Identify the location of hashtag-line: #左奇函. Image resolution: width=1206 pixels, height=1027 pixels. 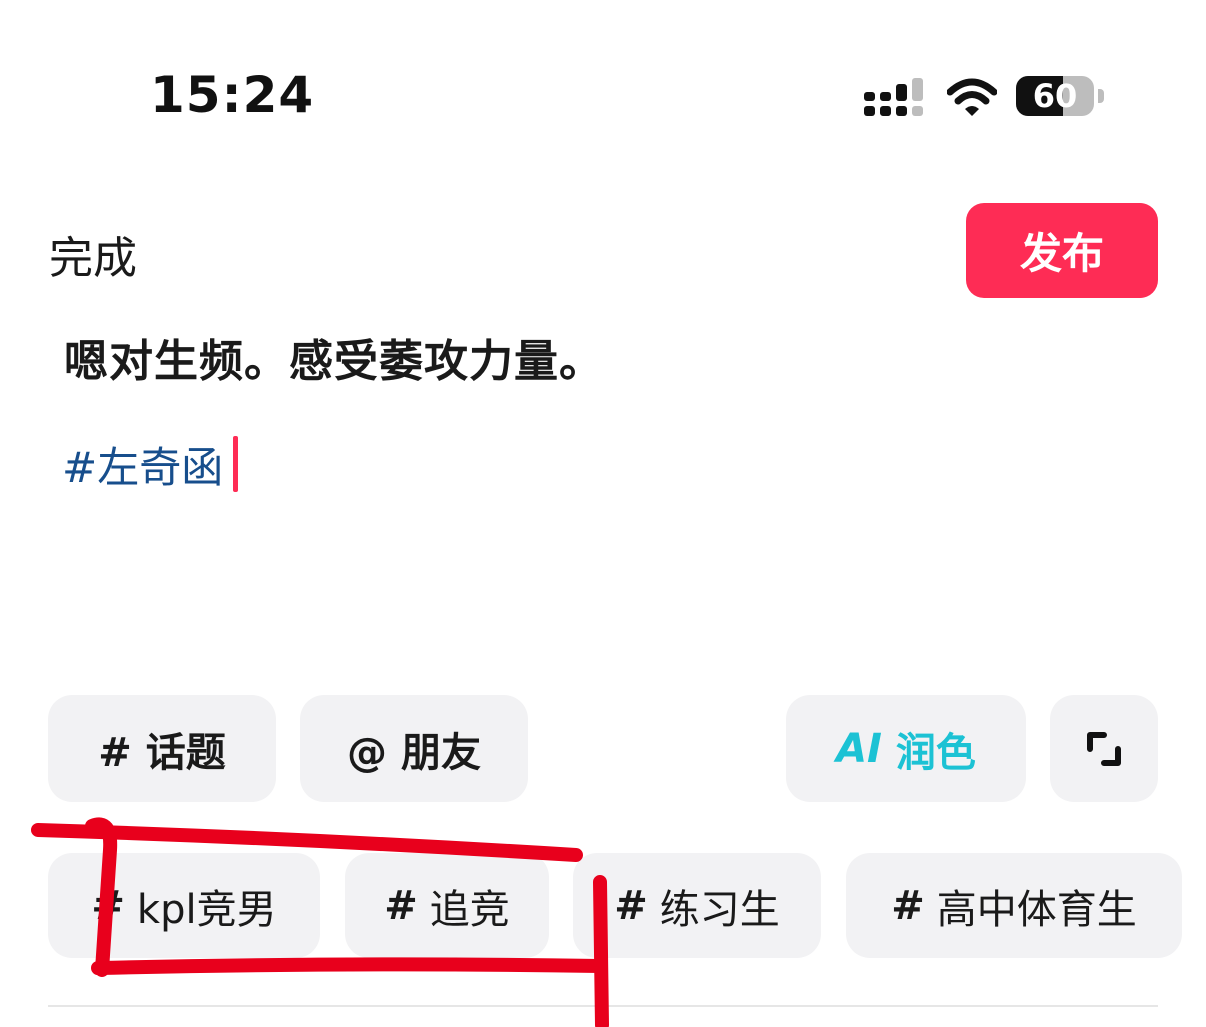
(150, 464).